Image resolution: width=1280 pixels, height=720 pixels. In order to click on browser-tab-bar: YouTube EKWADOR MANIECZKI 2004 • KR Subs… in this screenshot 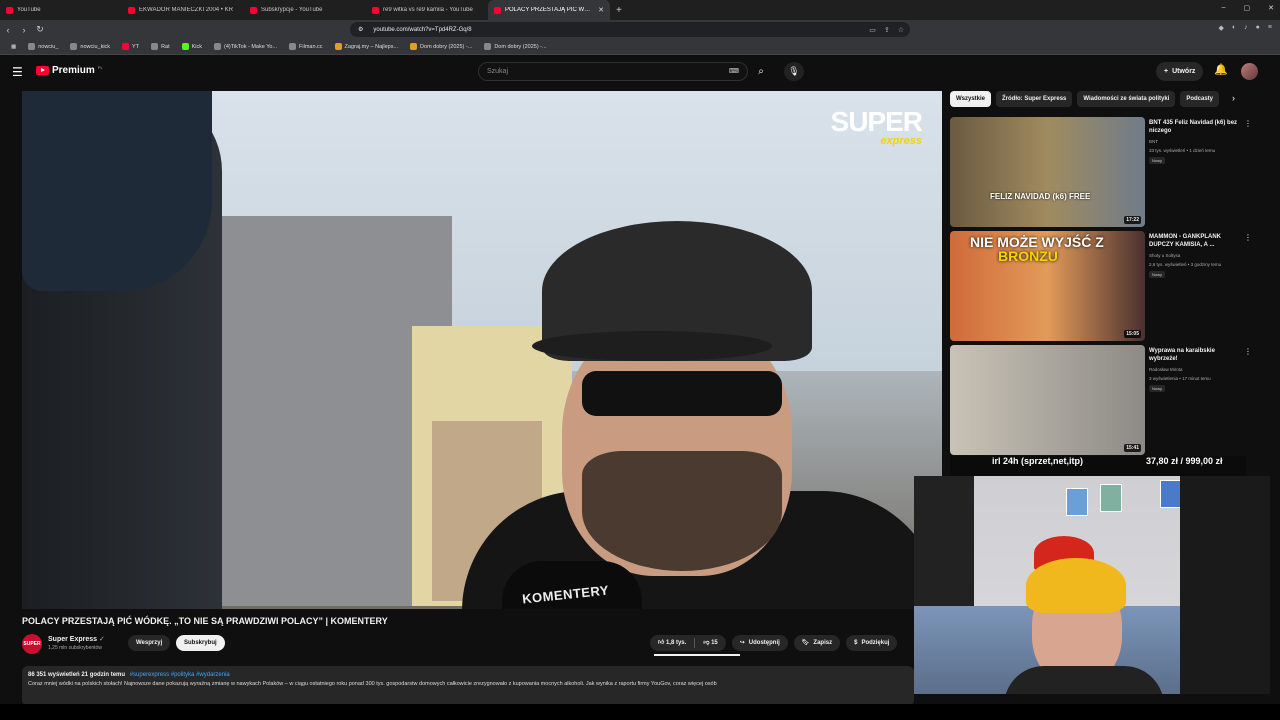, I will do `click(640, 10)`.